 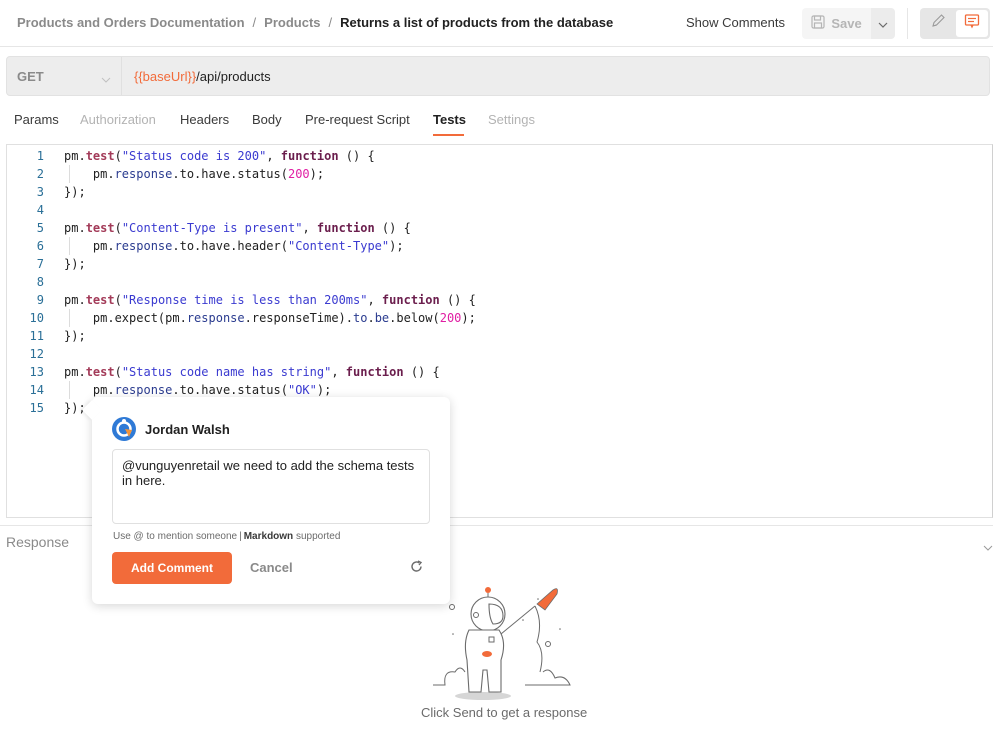 What do you see at coordinates (204, 119) in the screenshot?
I see `tab-headers: Headers` at bounding box center [204, 119].